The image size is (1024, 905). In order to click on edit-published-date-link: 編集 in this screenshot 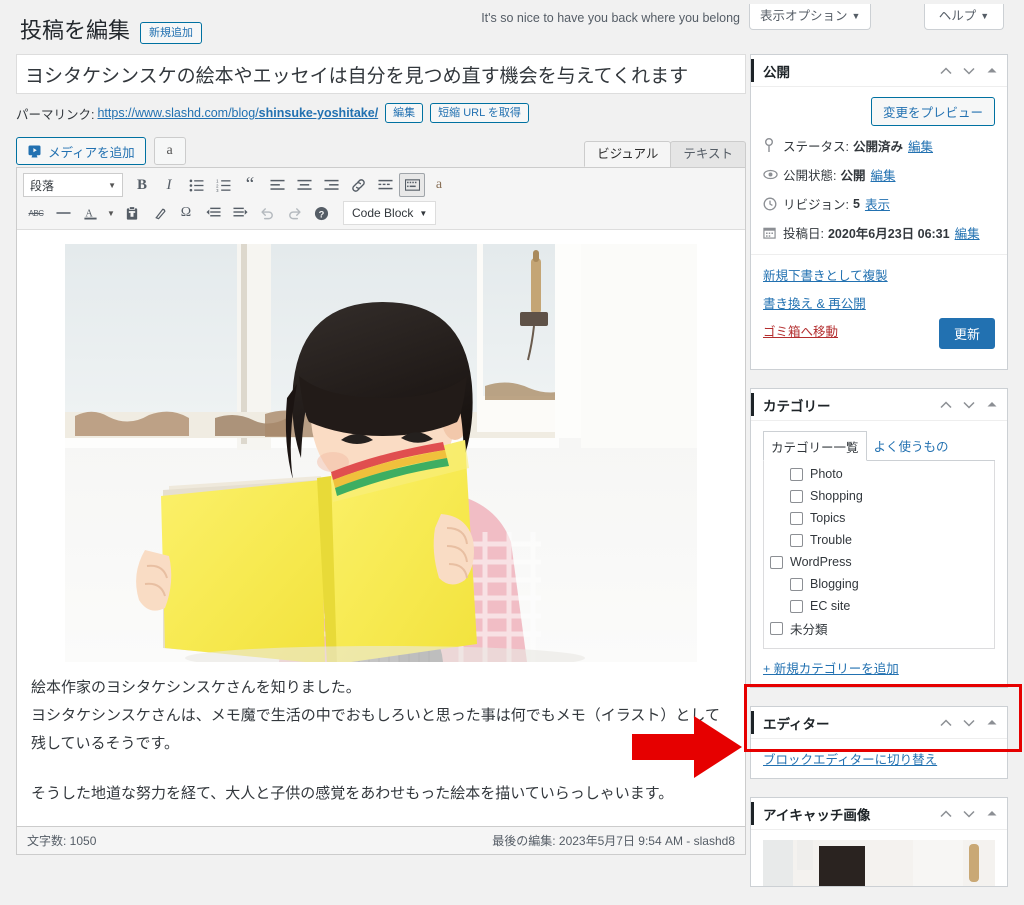, I will do `click(967, 232)`.